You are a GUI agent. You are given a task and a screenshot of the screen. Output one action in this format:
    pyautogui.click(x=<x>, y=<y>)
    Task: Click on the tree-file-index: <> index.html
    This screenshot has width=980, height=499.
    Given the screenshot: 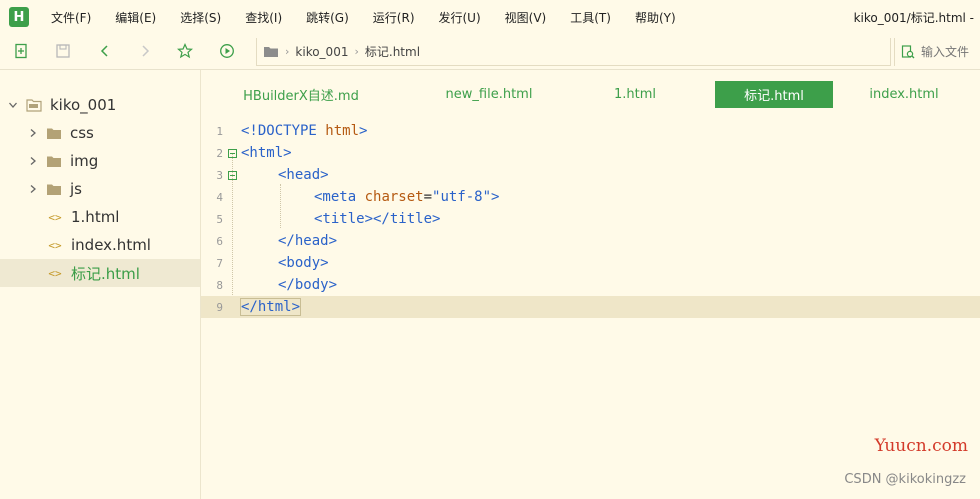 What is the action you would take?
    pyautogui.click(x=100, y=245)
    